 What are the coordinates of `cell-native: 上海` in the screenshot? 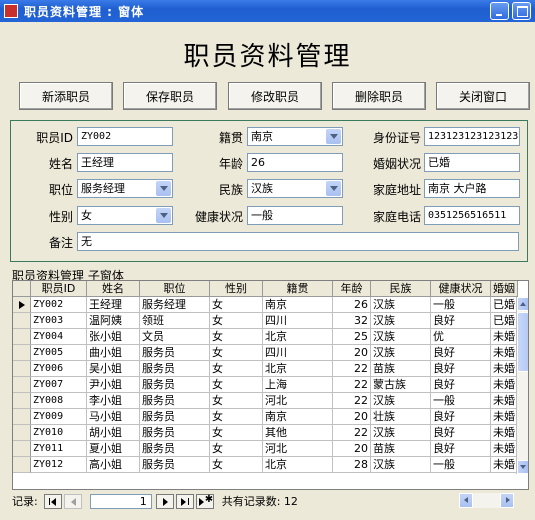 It's located at (298, 385).